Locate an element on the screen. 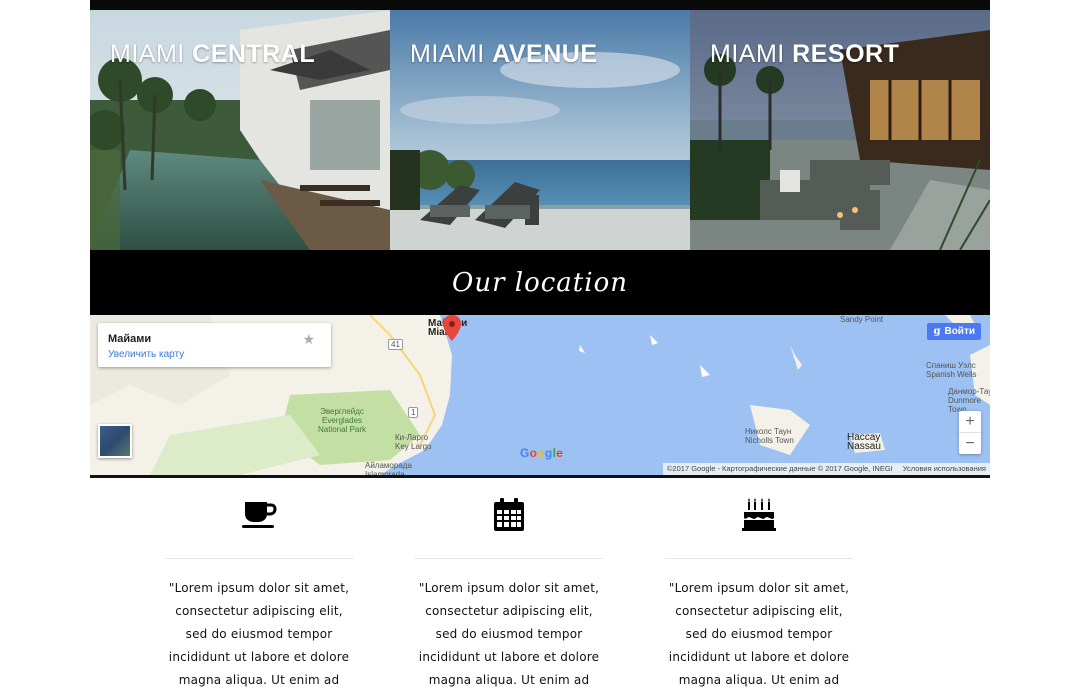 The width and height of the screenshot is (1080, 692). map-info-title: Майами is located at coordinates (130, 339).